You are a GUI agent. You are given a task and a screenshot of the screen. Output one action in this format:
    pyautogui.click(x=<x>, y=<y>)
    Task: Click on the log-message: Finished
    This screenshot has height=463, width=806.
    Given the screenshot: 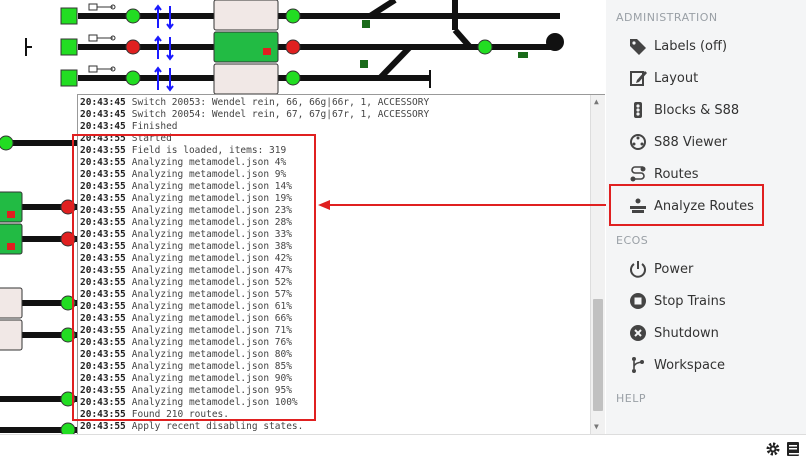 What is the action you would take?
    pyautogui.click(x=154, y=126)
    